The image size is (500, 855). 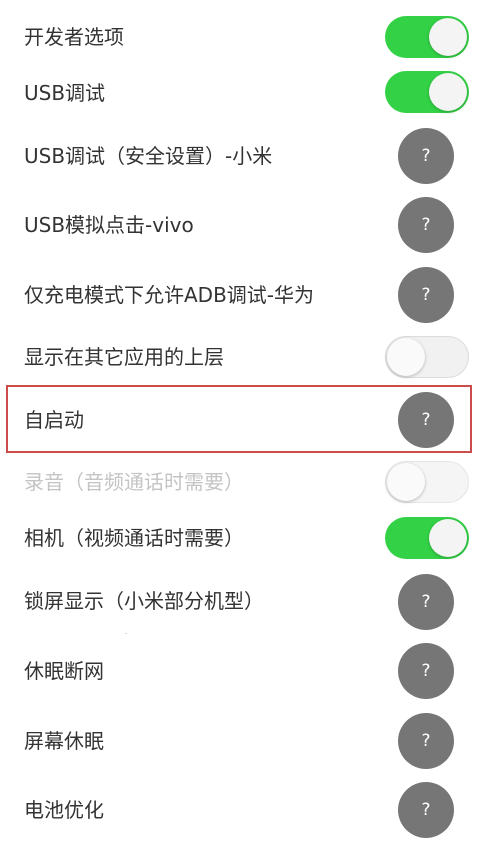 What do you see at coordinates (427, 92) in the screenshot?
I see `usb-debugging-toggle` at bounding box center [427, 92].